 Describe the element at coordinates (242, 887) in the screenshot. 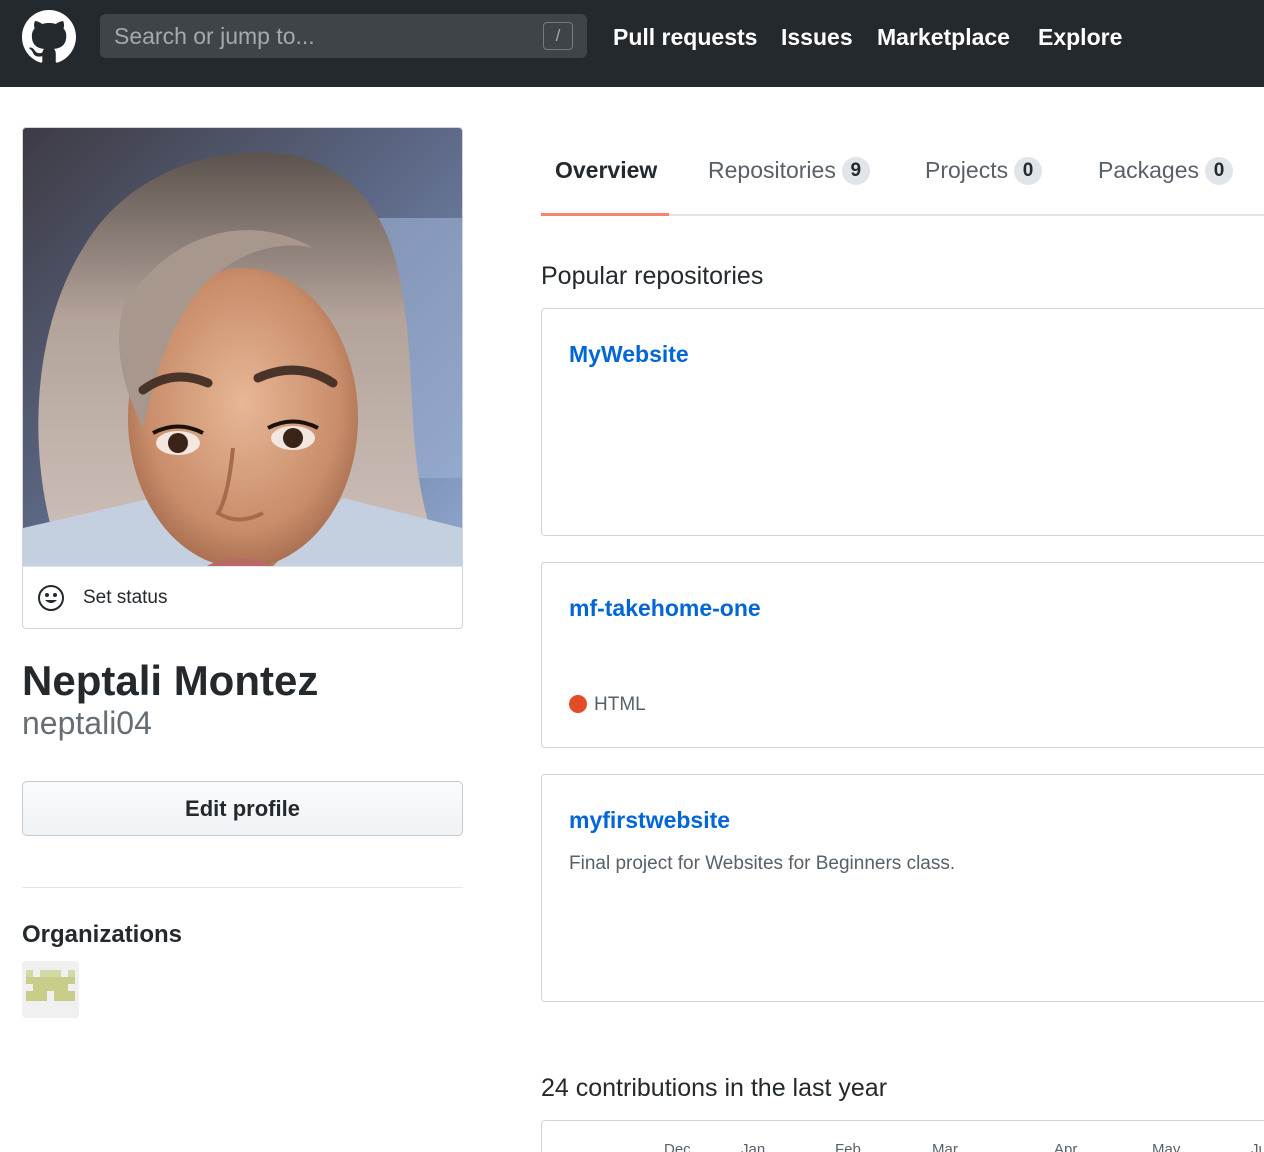

I see `sidebar-divider` at that location.